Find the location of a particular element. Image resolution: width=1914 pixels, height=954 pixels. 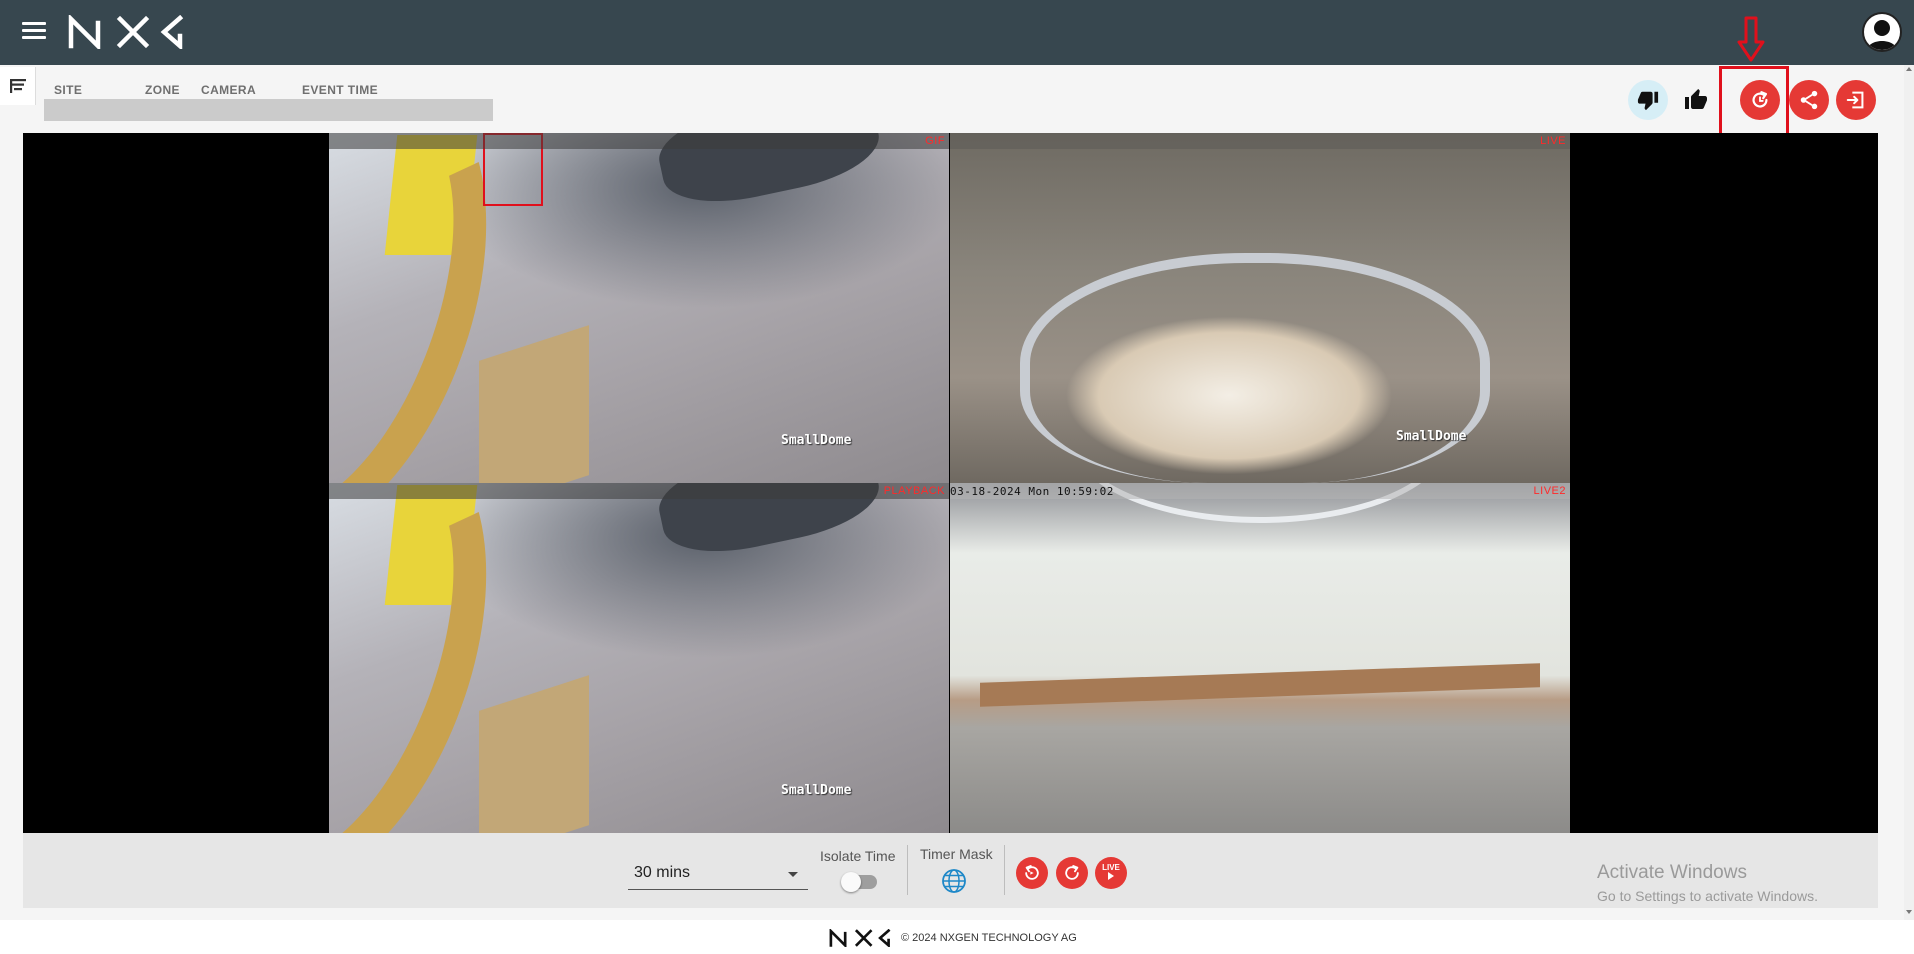

stream-tag: LIVE is located at coordinates (1553, 141).